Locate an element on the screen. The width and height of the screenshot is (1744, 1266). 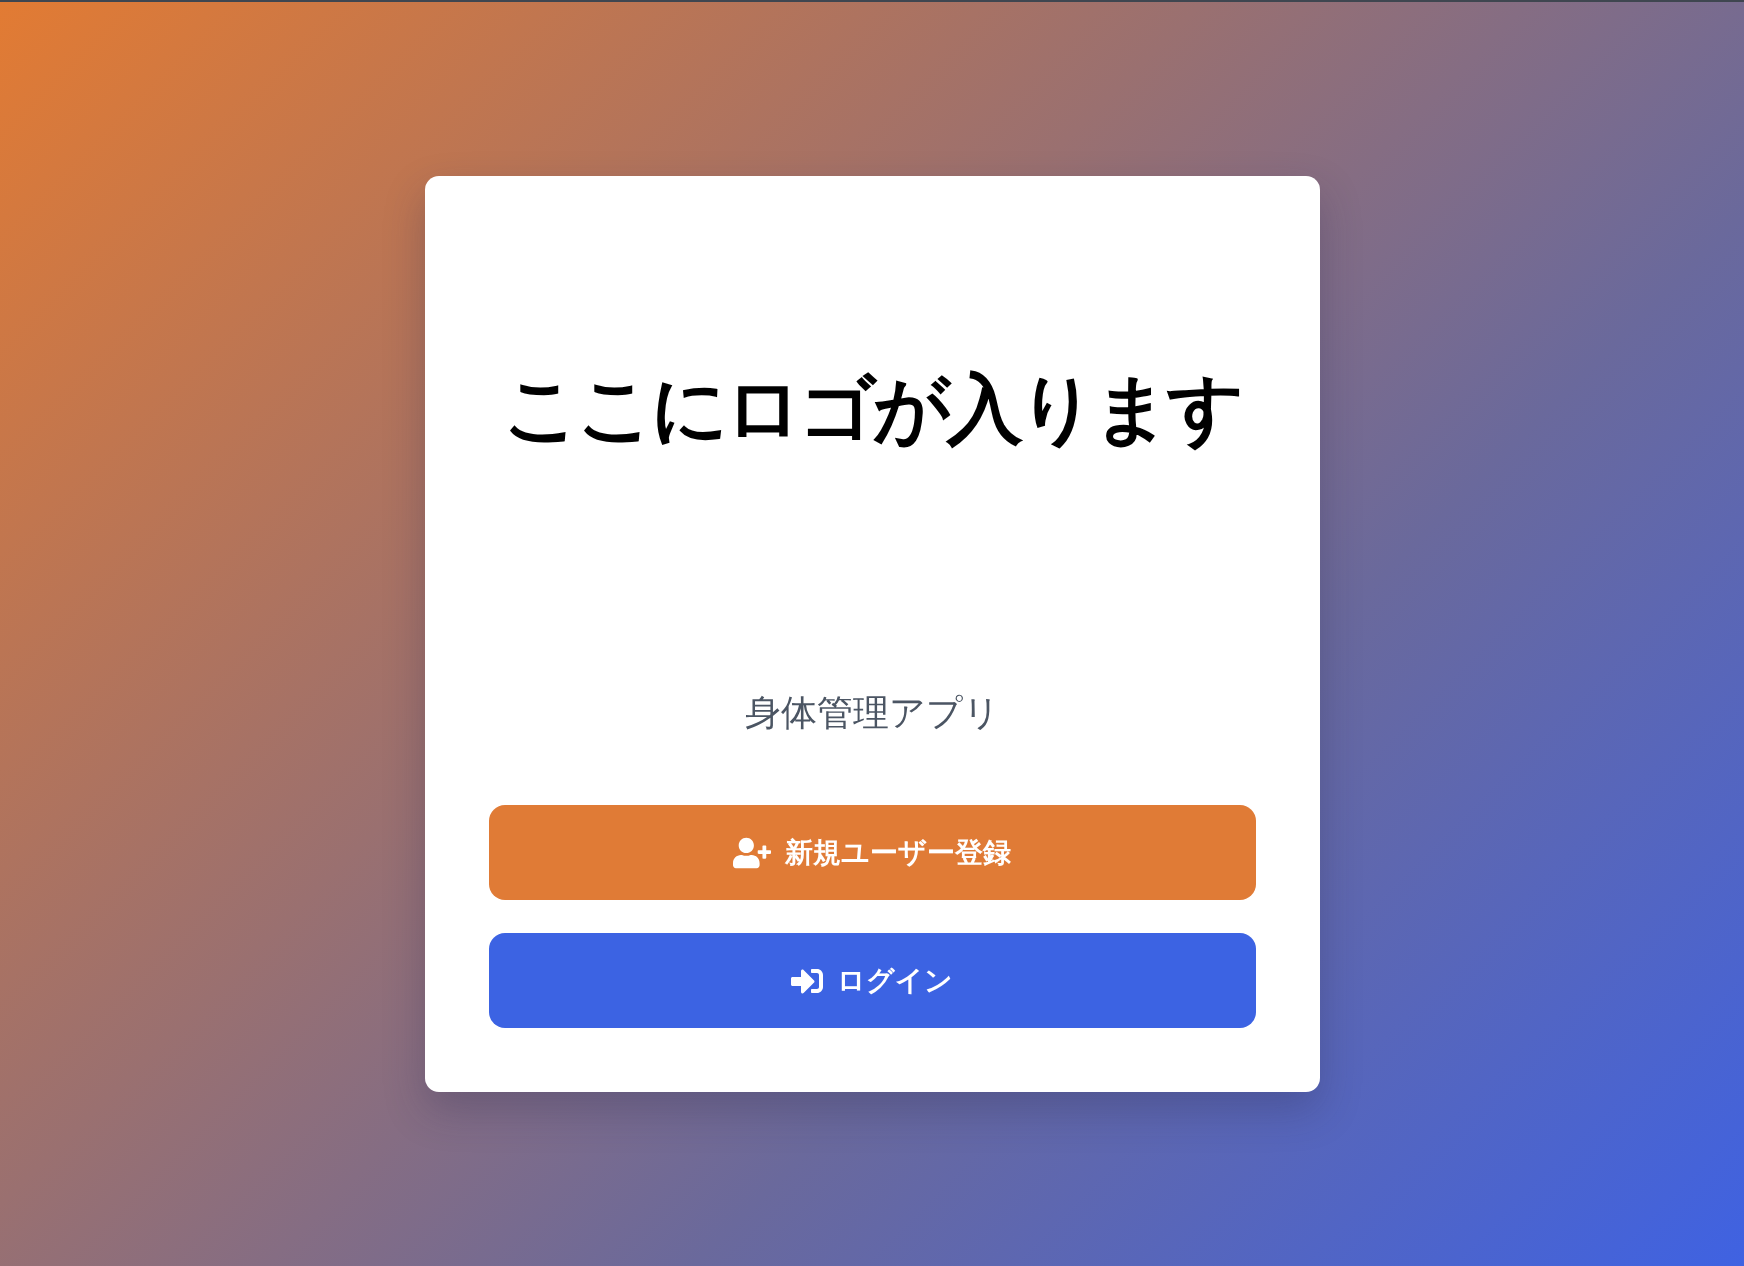
app-subtitle: 身体管理アプリ is located at coordinates (872, 713).